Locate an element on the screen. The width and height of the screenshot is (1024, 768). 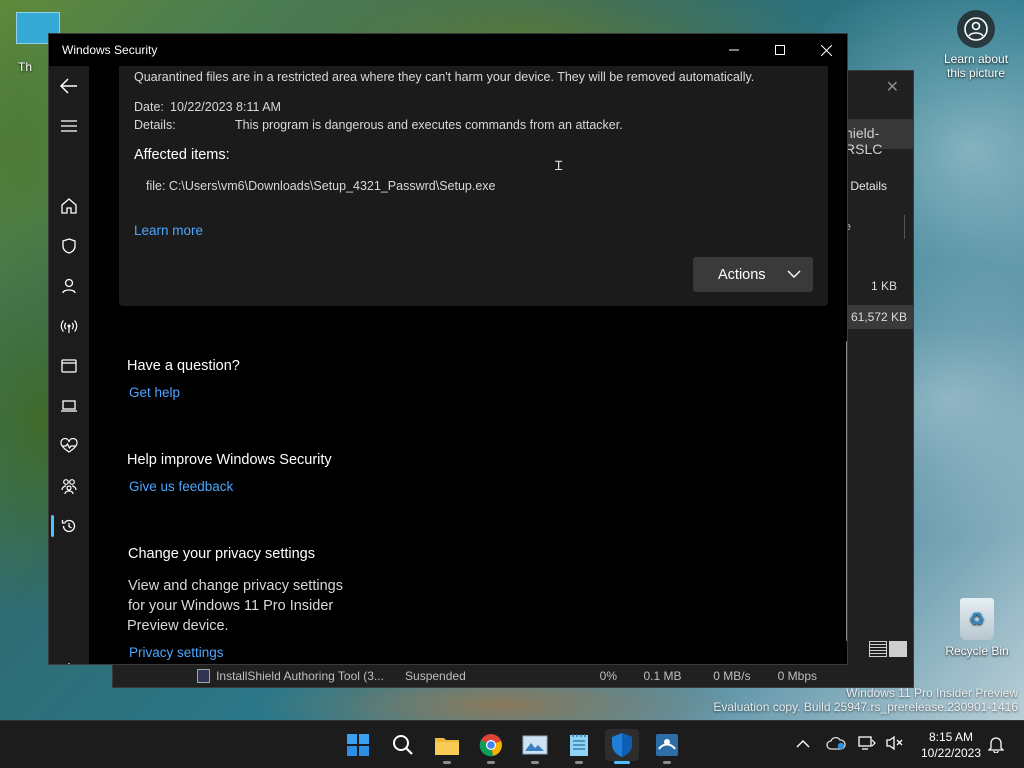
learn-more-link: Learn more is located at coordinates (168, 230).